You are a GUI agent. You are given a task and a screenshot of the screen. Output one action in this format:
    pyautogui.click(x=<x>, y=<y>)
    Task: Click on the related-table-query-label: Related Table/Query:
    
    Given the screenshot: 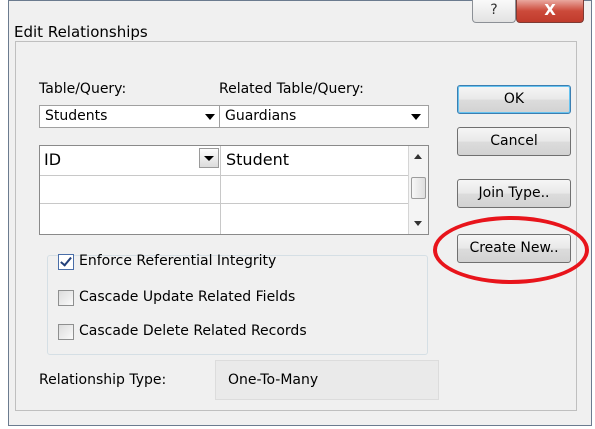 What is the action you would take?
    pyautogui.click(x=291, y=89)
    